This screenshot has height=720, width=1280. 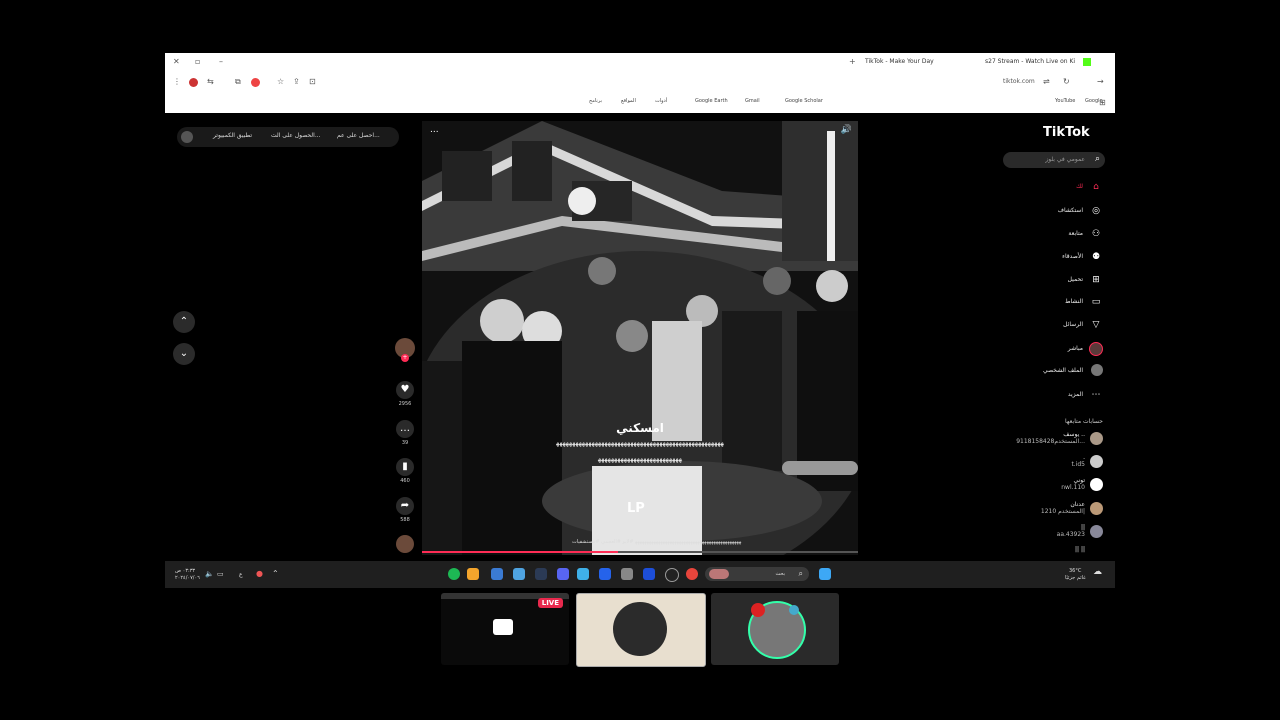 I want to click on bookmark-item: Google Earth, so click(x=711, y=101).